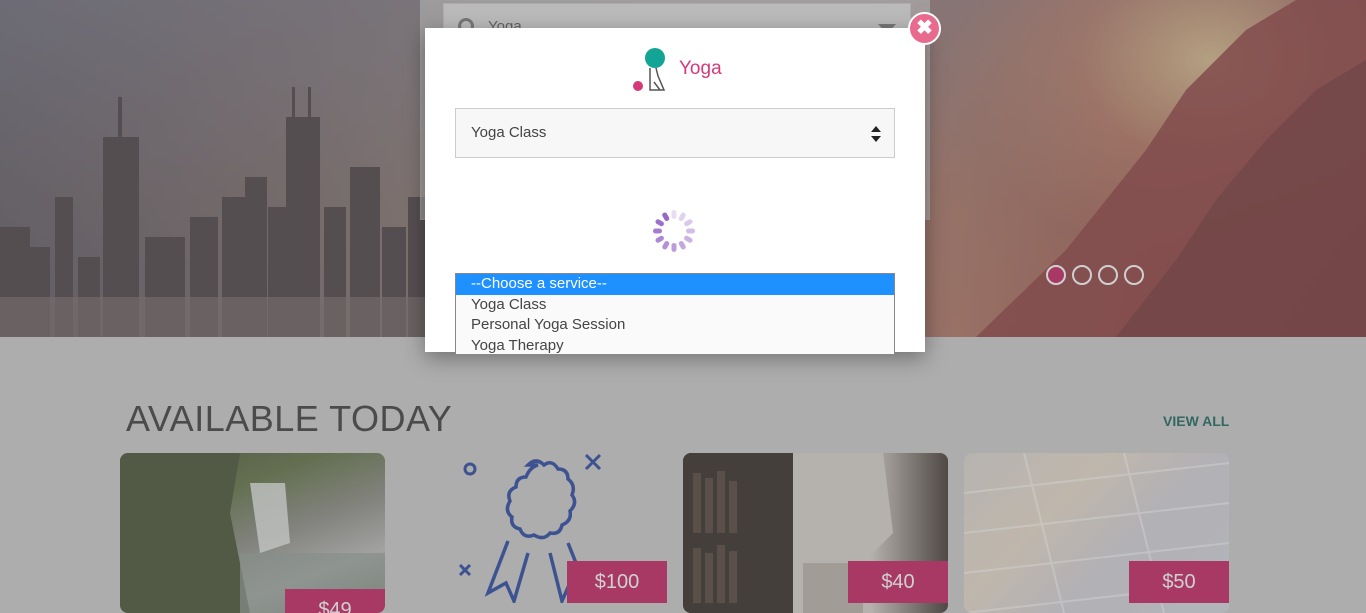  What do you see at coordinates (700, 68) in the screenshot?
I see `modal-title: Yoga` at bounding box center [700, 68].